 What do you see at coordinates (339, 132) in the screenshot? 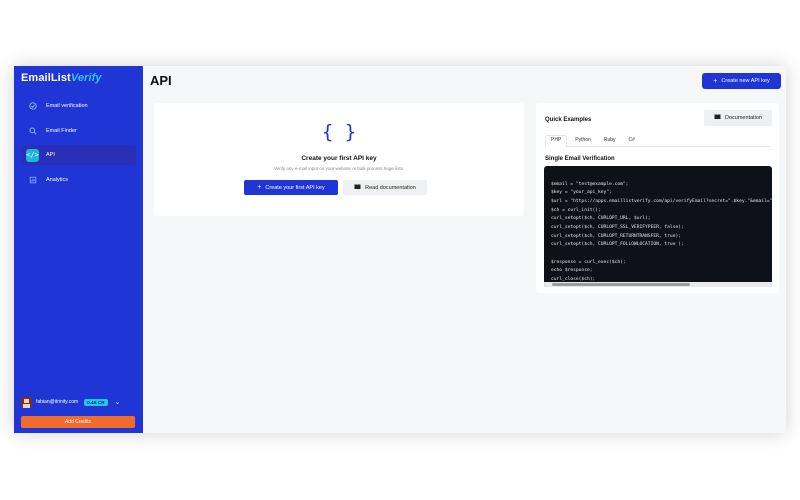
I see `braces-icon: { }` at bounding box center [339, 132].